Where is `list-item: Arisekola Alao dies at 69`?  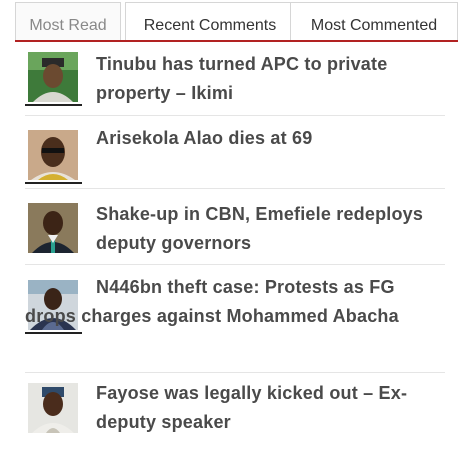
list-item: Arisekola Alao dies at 69 is located at coordinates (235, 152).